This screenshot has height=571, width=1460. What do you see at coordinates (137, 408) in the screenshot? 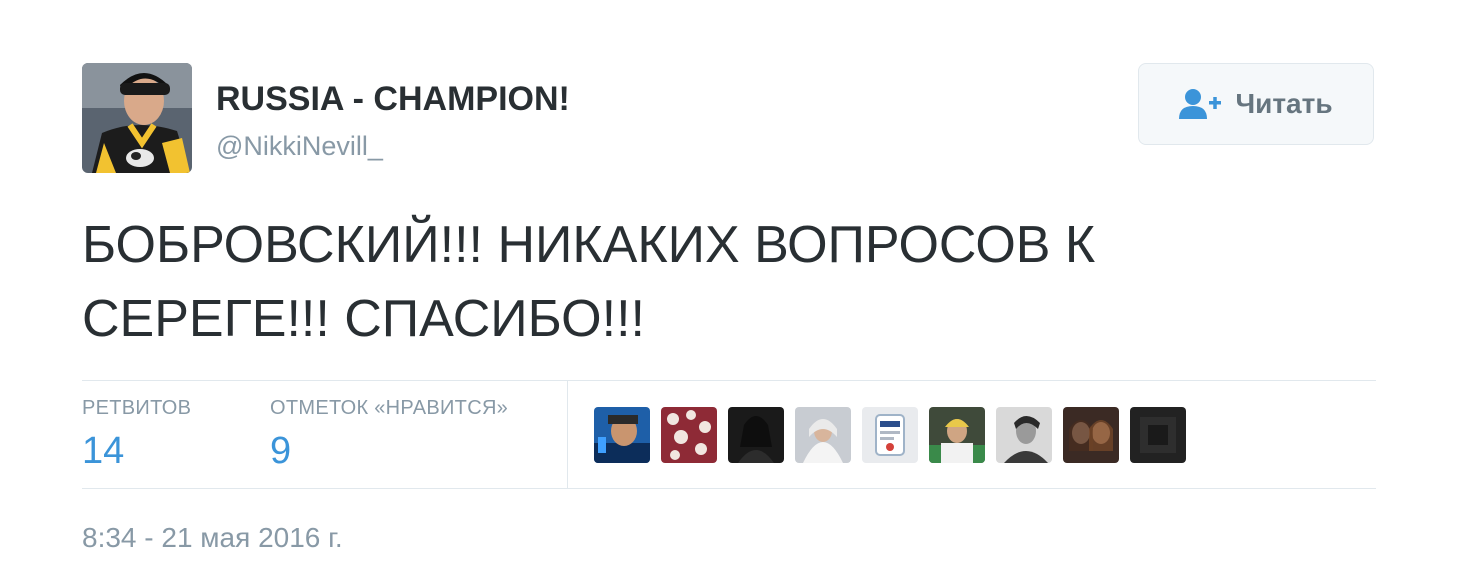
I see `retweets-label: РЕТВИТОВ` at bounding box center [137, 408].